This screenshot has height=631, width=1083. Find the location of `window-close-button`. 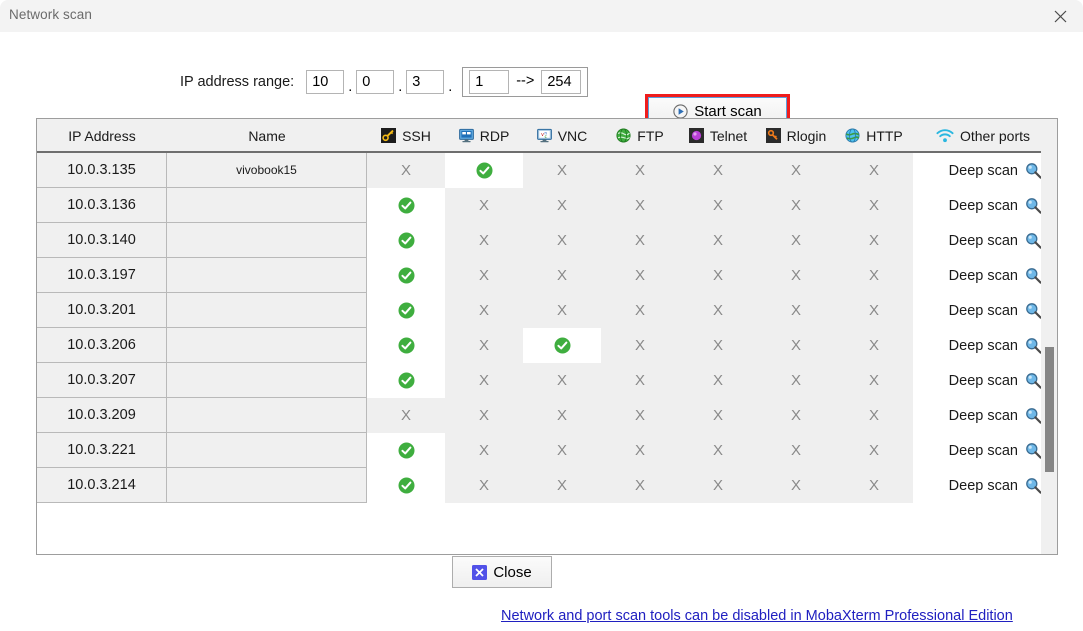

window-close-button is located at coordinates (1060, 16).